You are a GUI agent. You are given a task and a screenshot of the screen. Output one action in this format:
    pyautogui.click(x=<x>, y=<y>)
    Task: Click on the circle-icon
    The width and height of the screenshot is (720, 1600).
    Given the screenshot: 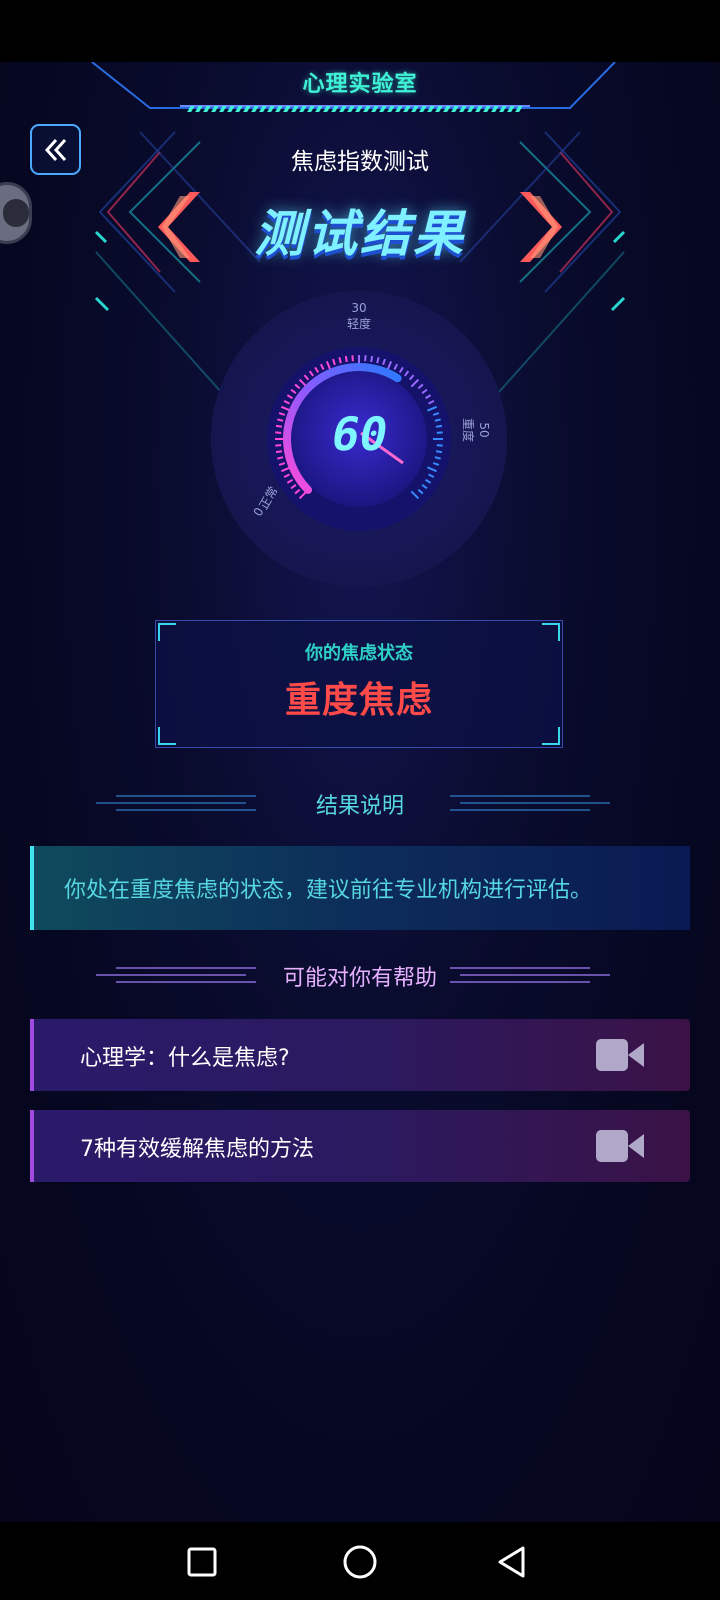 What is the action you would take?
    pyautogui.click(x=360, y=1562)
    